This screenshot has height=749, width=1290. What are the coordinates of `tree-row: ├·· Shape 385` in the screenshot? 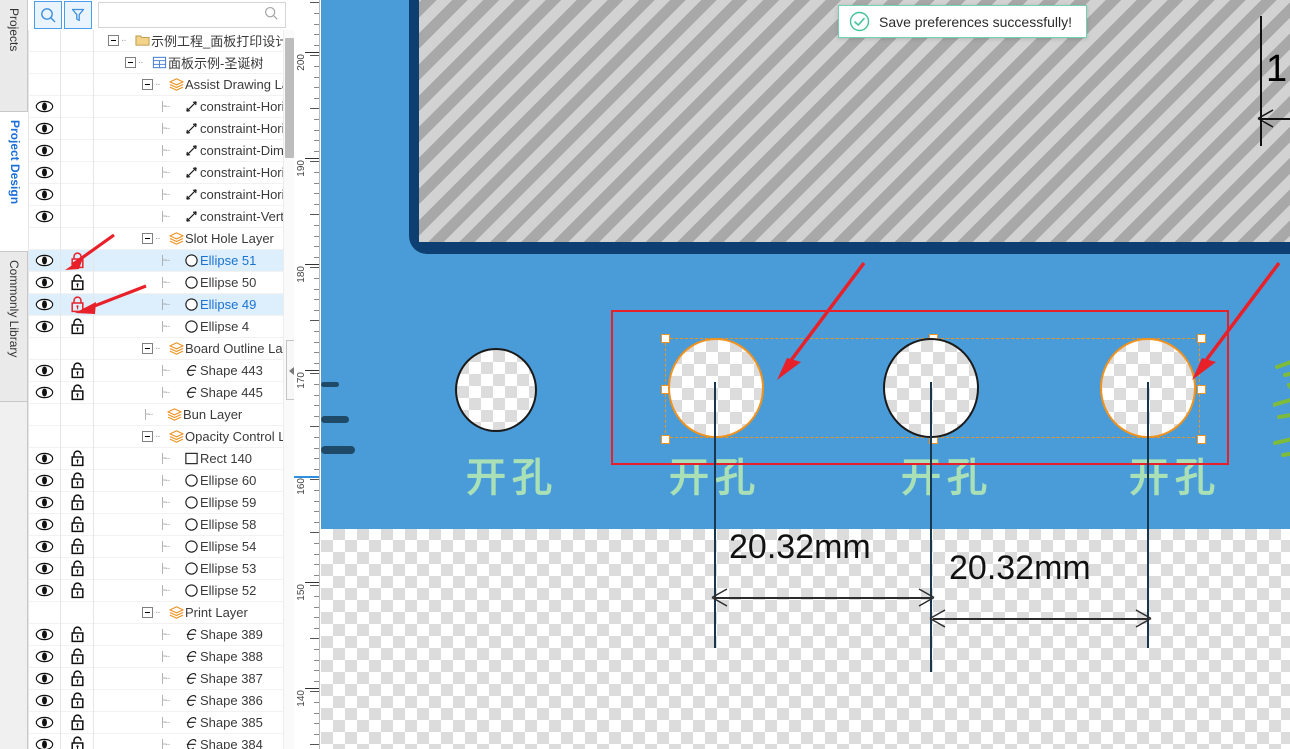 It's located at (161, 722).